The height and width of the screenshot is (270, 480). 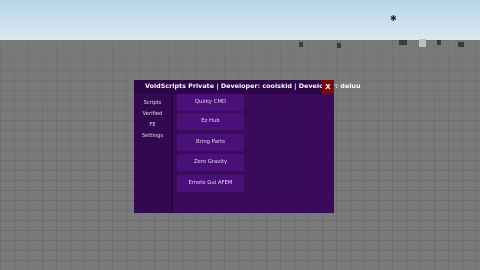 I want to click on sidebar-divider, so click(x=172, y=153).